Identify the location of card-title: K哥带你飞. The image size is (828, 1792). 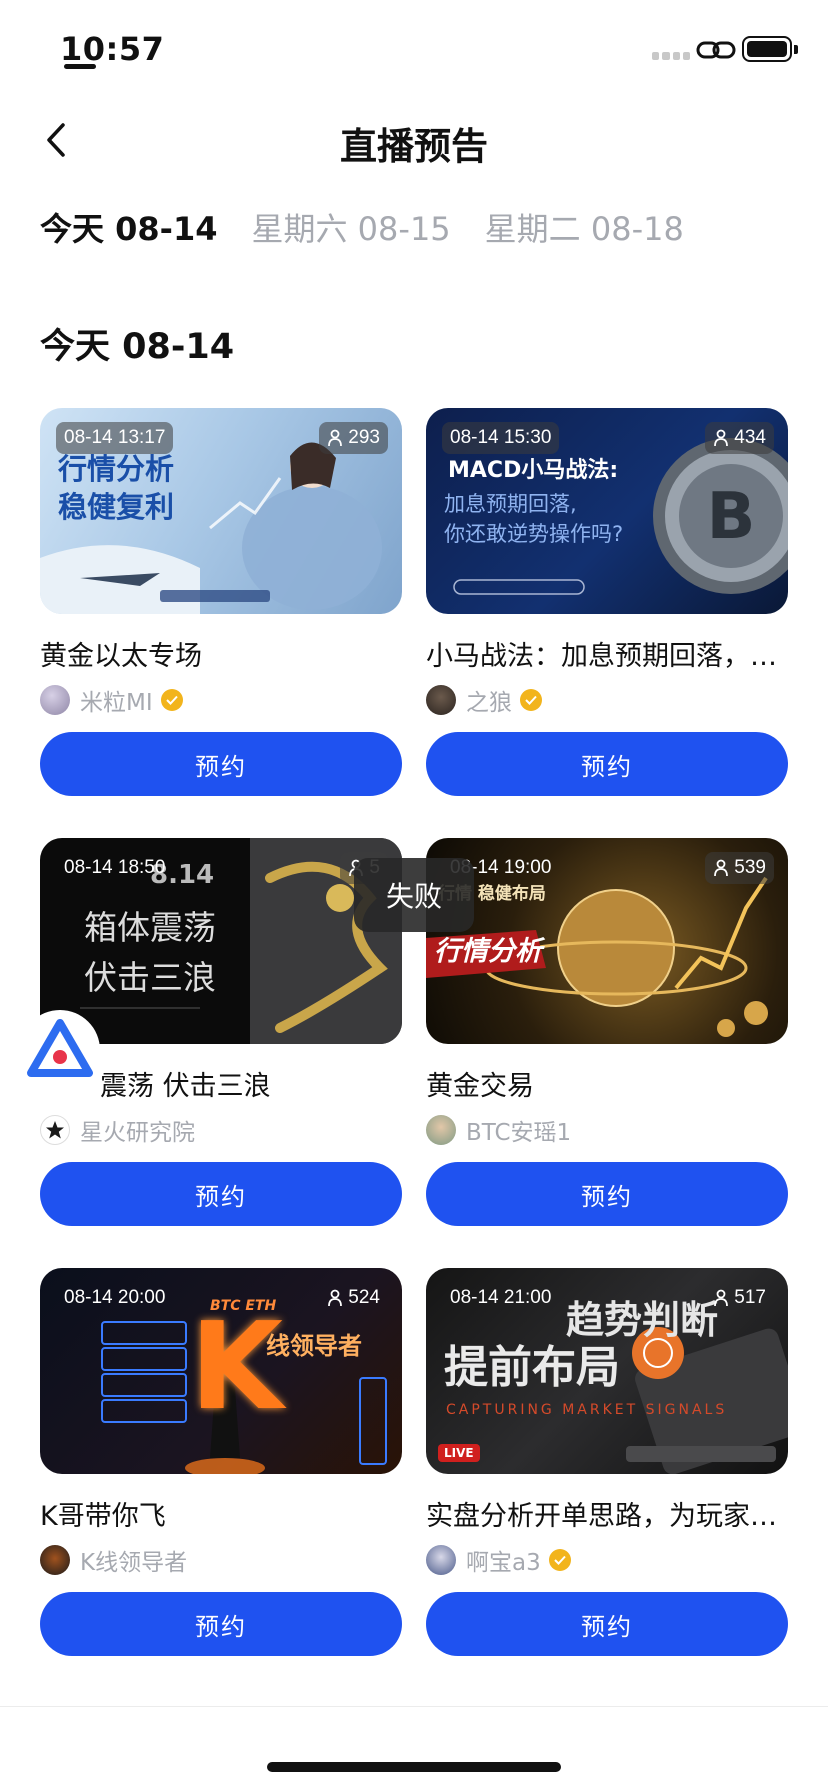
(221, 1512).